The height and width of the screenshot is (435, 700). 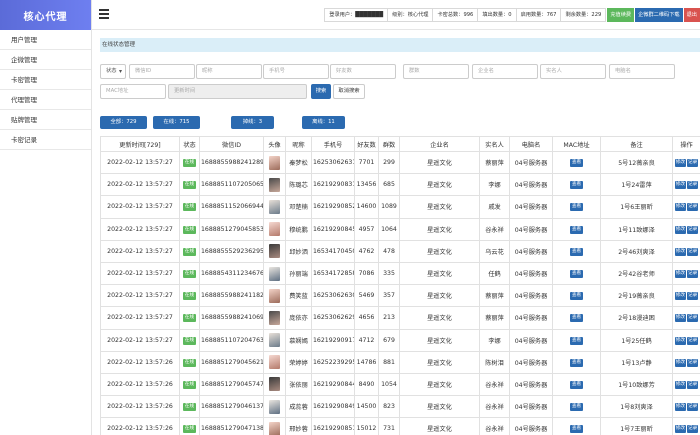 What do you see at coordinates (298, 318) in the screenshot?
I see `nick-cell: 庞依亦` at bounding box center [298, 318].